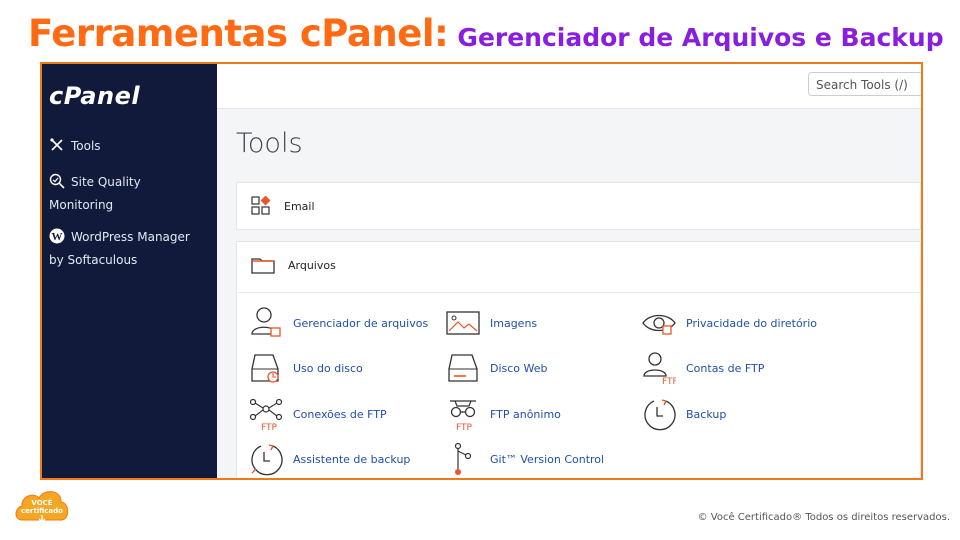 The height and width of the screenshot is (540, 960). Describe the element at coordinates (864, 84) in the screenshot. I see `search-input: Search Tools (/)` at that location.